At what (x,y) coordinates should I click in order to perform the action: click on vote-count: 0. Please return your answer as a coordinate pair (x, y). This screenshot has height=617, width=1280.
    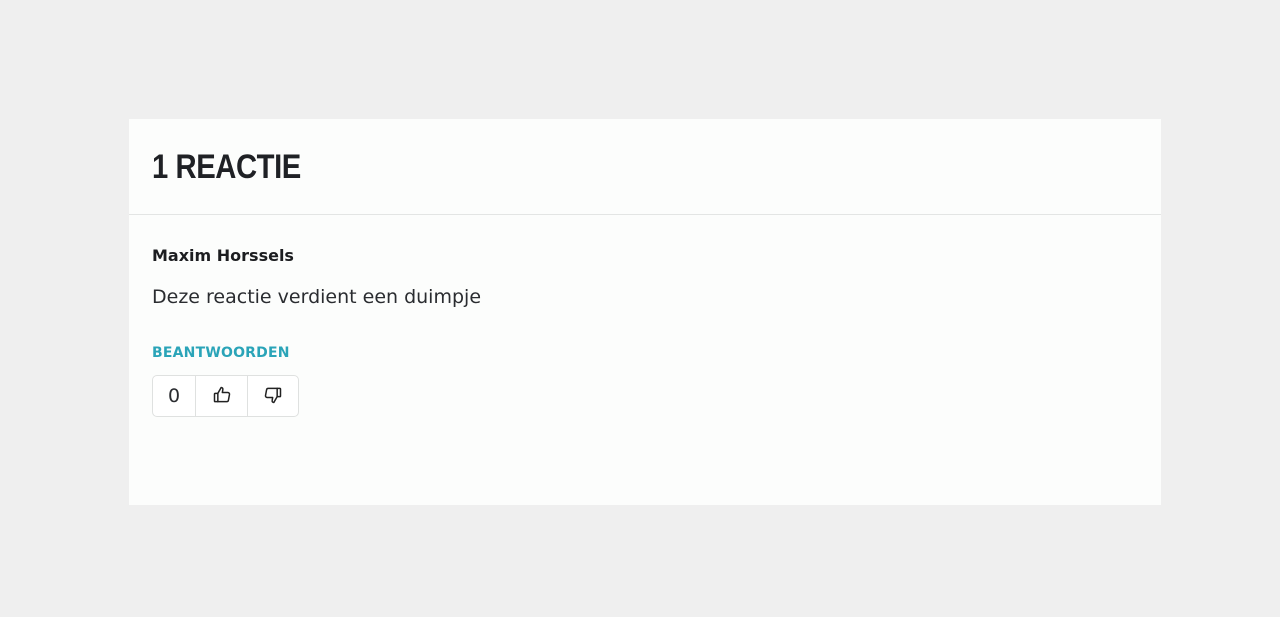
    Looking at the image, I should click on (174, 396).